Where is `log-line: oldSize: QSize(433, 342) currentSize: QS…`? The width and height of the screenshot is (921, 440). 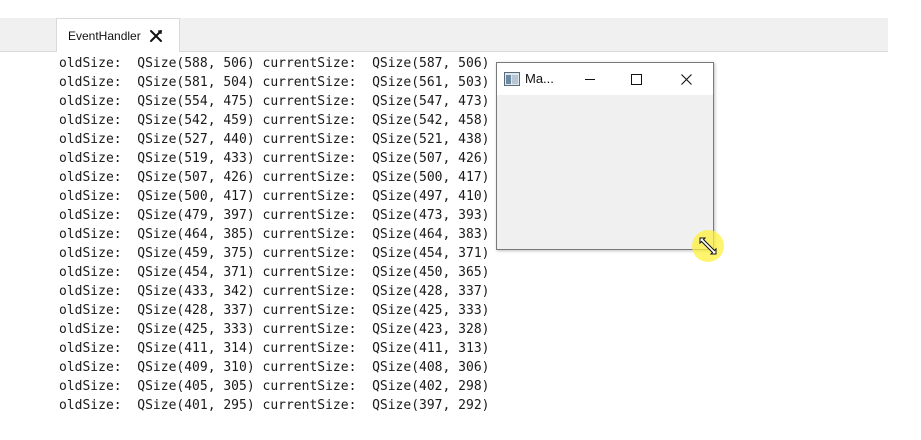 log-line: oldSize: QSize(433, 342) currentSize: QS… is located at coordinates (274, 291).